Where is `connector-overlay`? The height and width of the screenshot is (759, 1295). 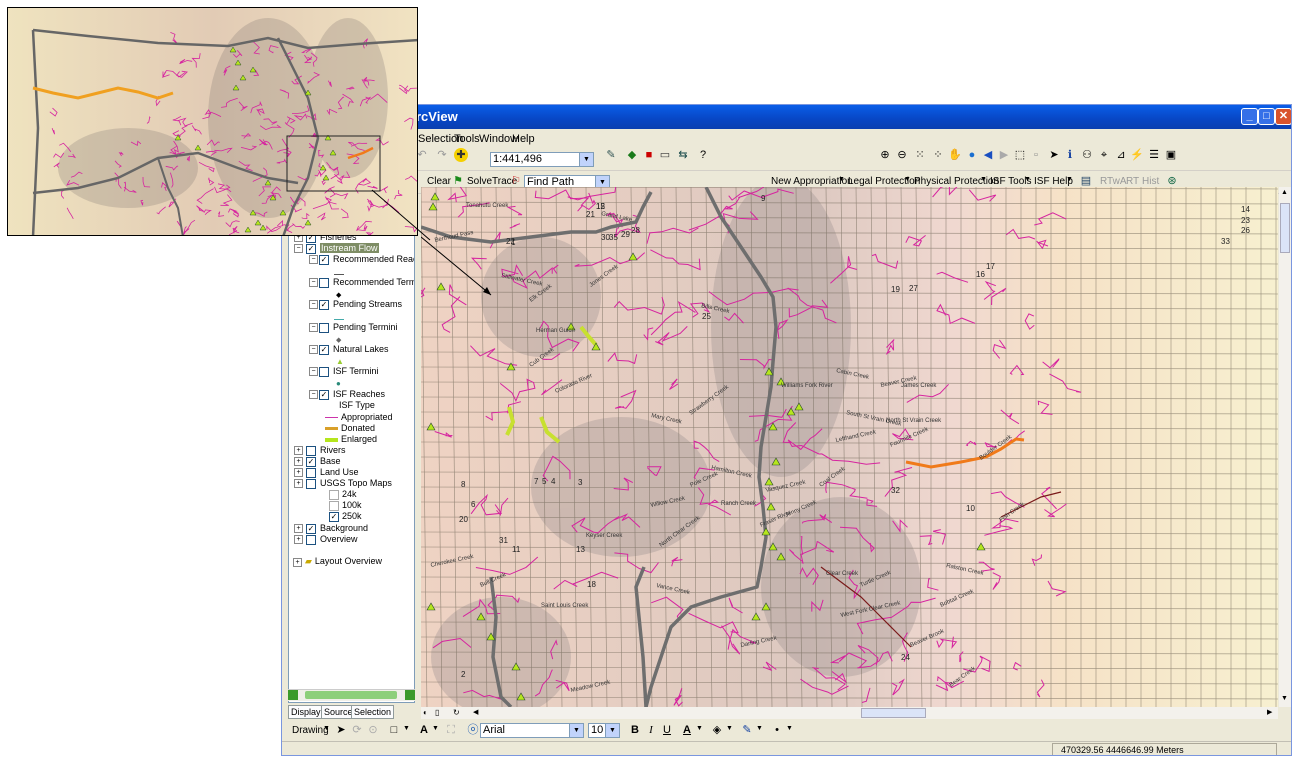
connector-overlay is located at coordinates (401, 215).